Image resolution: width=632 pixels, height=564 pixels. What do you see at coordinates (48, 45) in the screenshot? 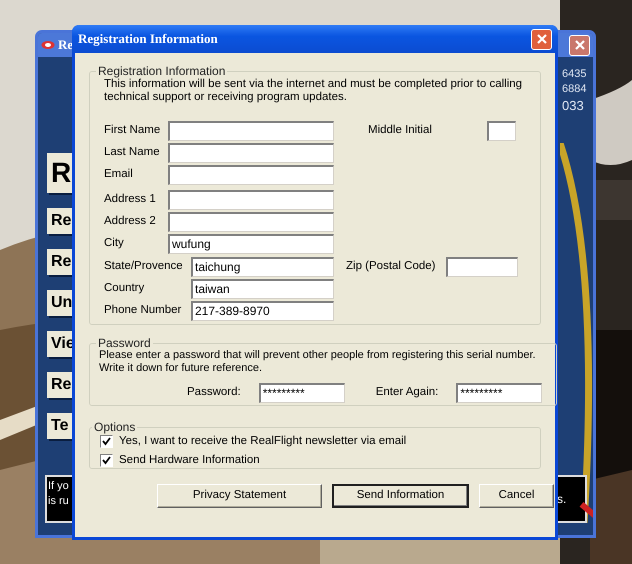
I see `app-icon` at bounding box center [48, 45].